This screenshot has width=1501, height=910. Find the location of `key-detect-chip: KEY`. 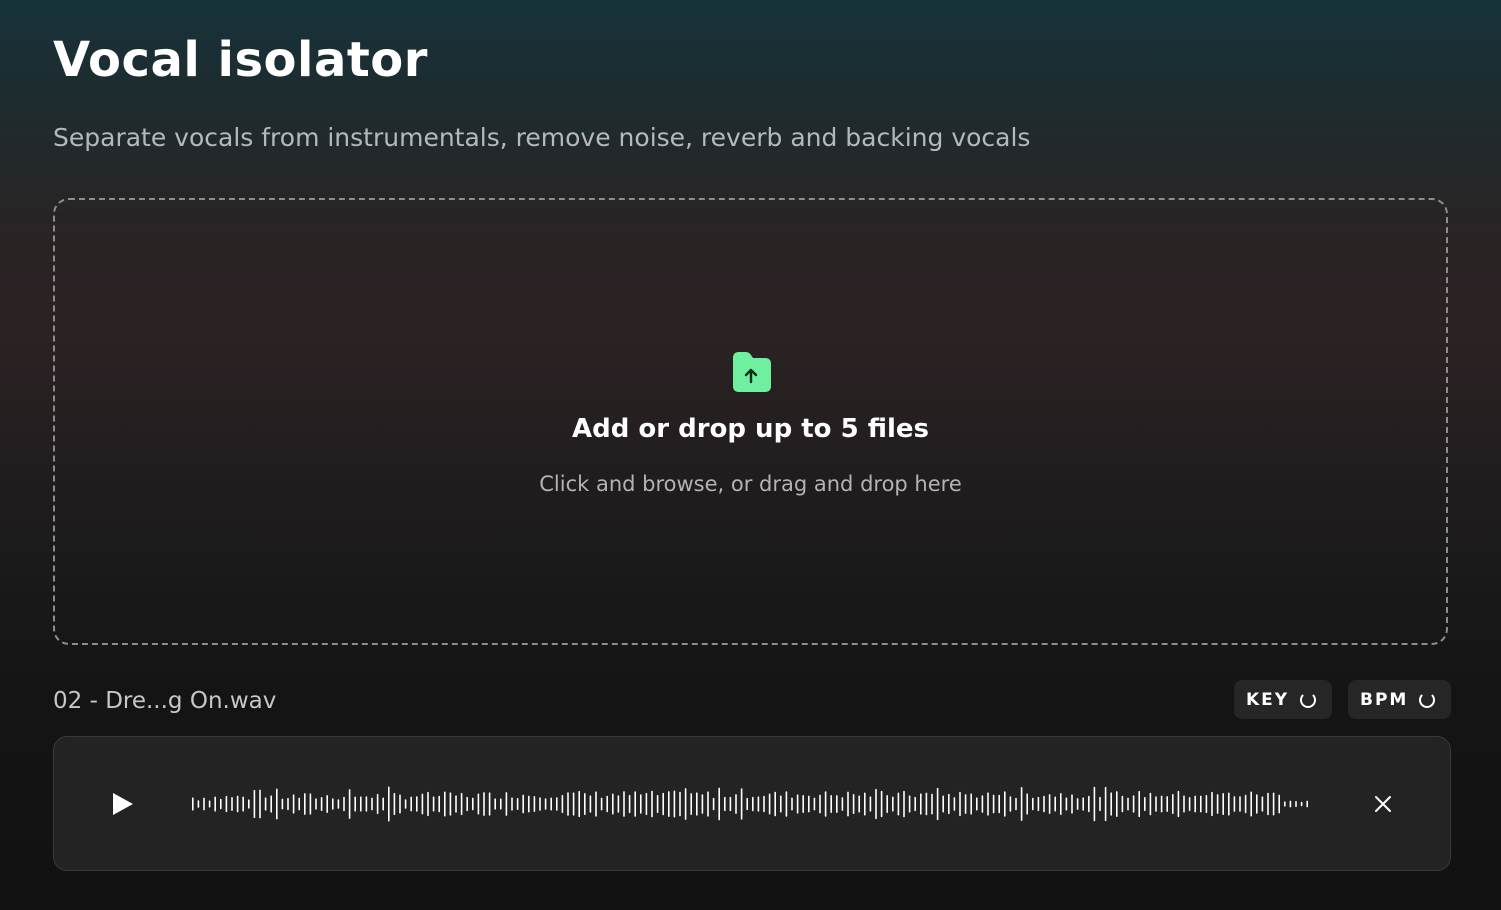

key-detect-chip: KEY is located at coordinates (1283, 699).